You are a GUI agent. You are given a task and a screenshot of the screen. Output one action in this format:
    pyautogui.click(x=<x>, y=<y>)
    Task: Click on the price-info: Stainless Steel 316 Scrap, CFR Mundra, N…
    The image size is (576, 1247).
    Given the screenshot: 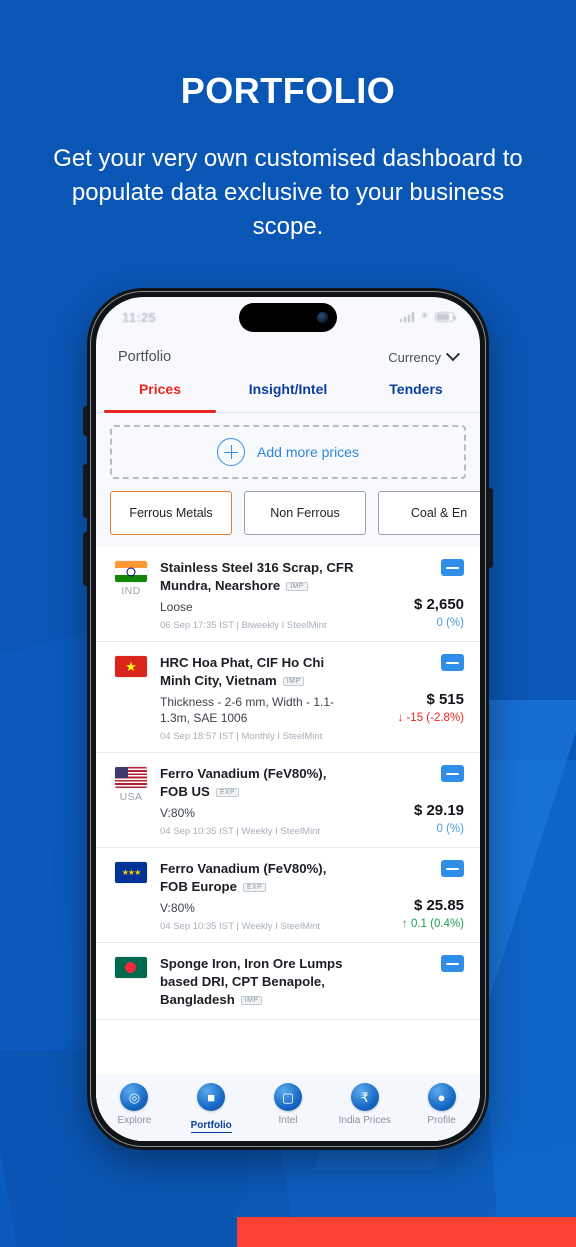 What is the action you would take?
    pyautogui.click(x=259, y=595)
    